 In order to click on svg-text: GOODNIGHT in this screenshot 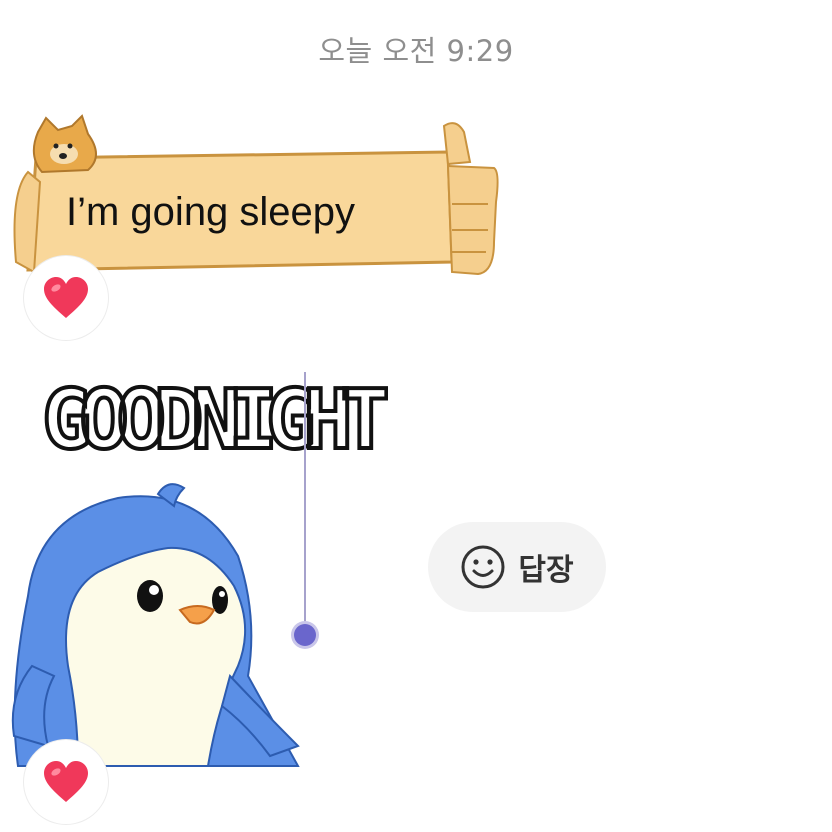, I will do `click(214, 418)`.